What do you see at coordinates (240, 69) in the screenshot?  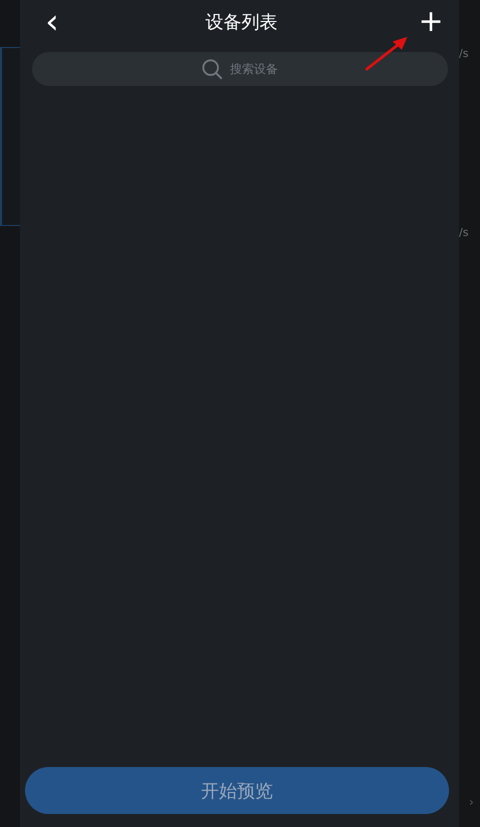 I see `search-field: 搜索设备` at bounding box center [240, 69].